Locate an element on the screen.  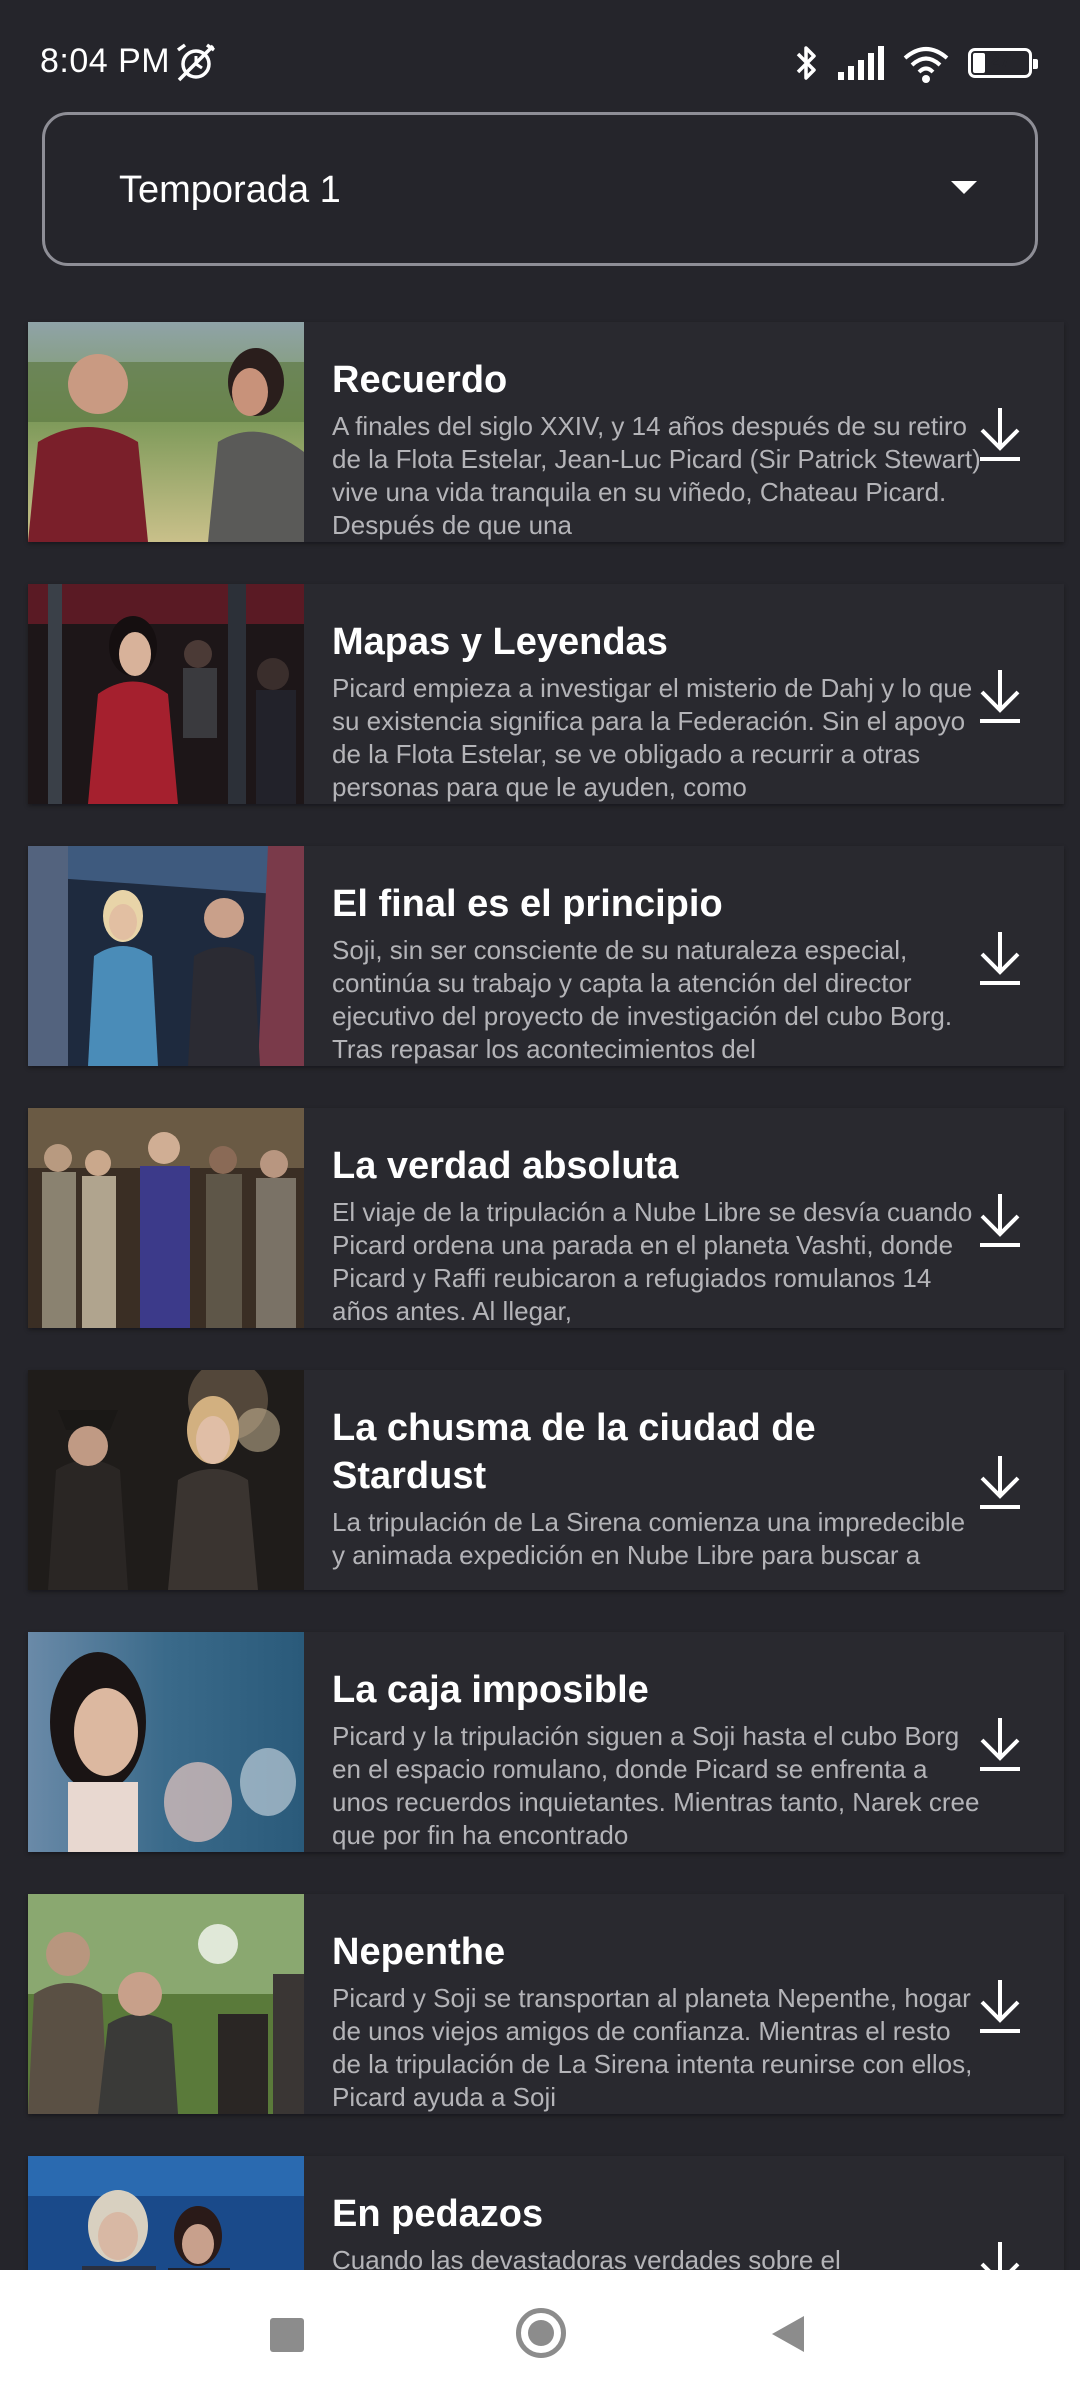
episode-title: En pedazos is located at coordinates (438, 2214).